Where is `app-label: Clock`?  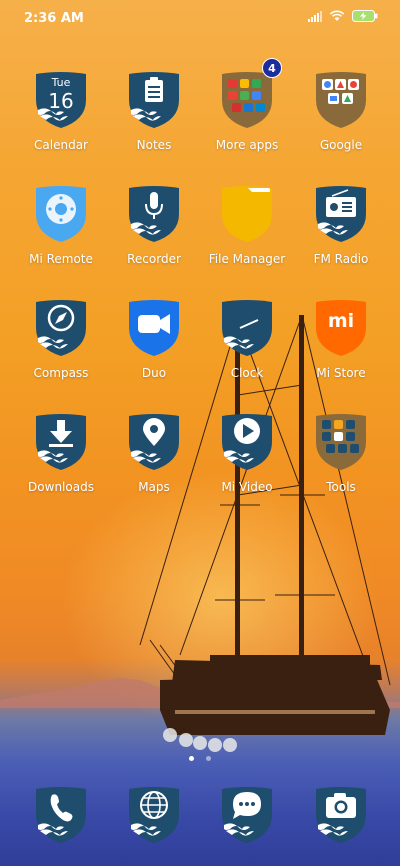
app-label: Clock is located at coordinates (247, 373).